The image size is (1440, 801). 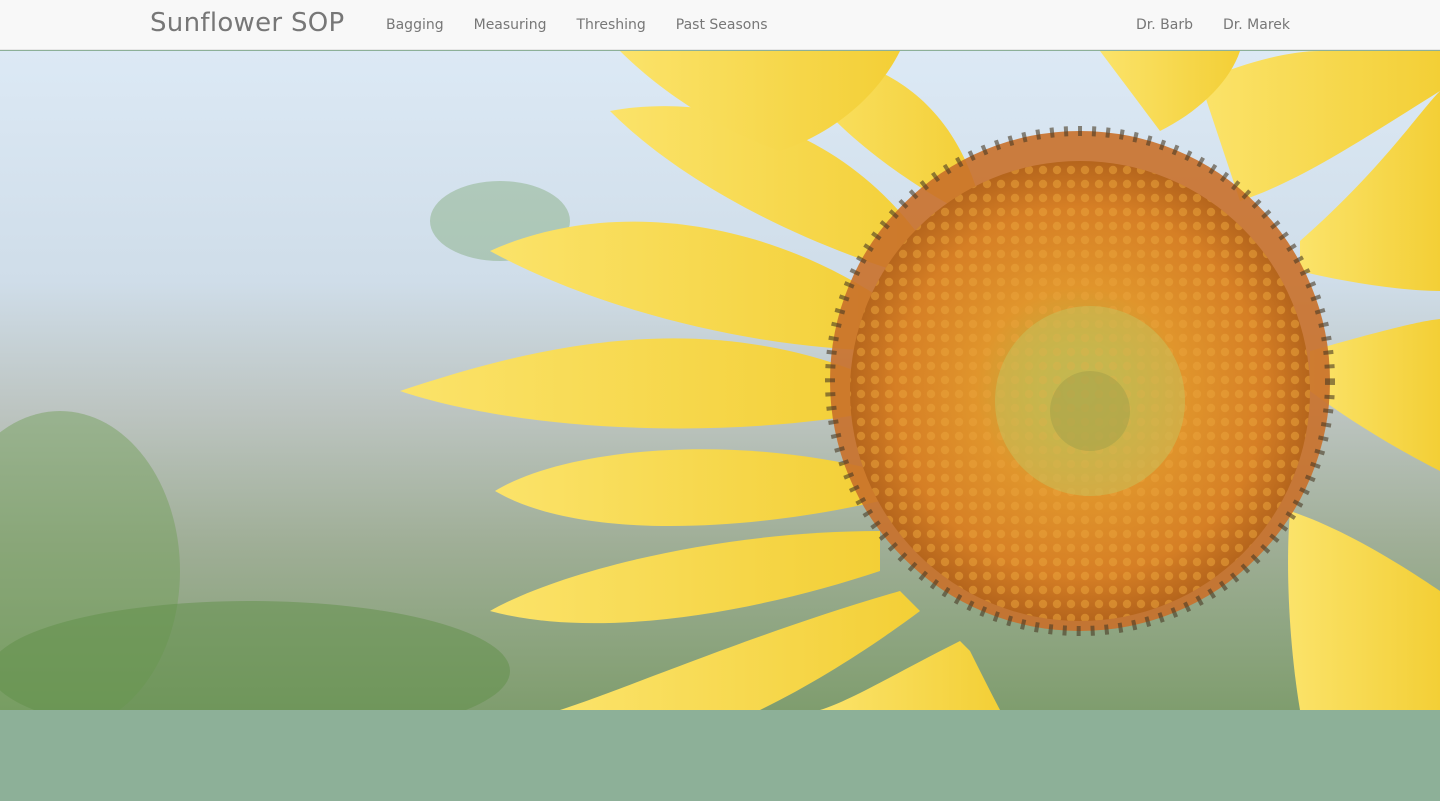 I want to click on primary-nav: Bagging Measuring Threshing Past Seasons, so click(x=577, y=25).